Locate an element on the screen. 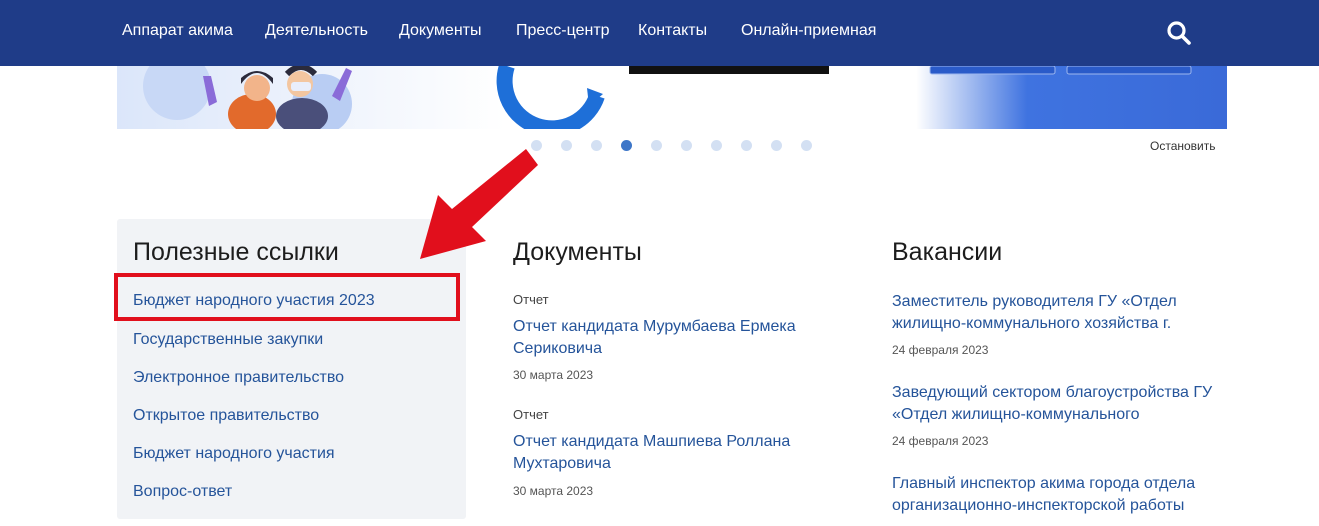 Image resolution: width=1319 pixels, height=526 pixels. carousel-stop-button: Остановить is located at coordinates (1183, 146).